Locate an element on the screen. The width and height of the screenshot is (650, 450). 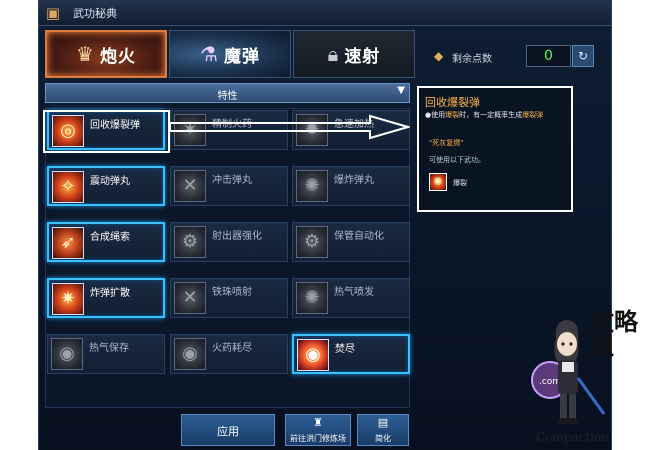
skill-cell: ⚙ 保管自动化 is located at coordinates (351, 242).